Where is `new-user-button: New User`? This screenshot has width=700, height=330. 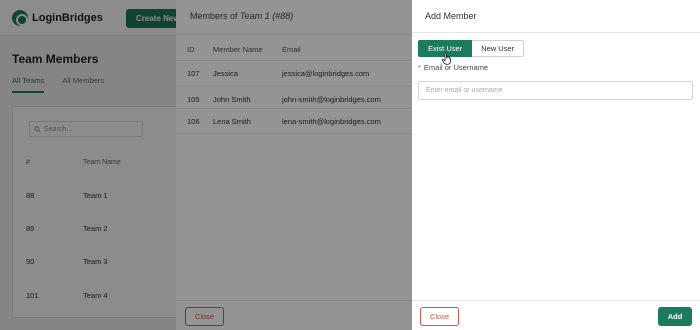 new-user-button: New User is located at coordinates (498, 48).